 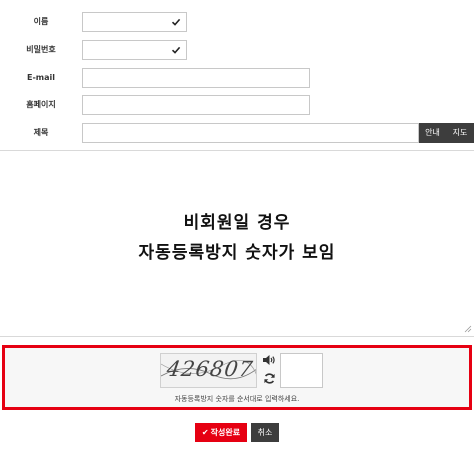 What do you see at coordinates (134, 51) in the screenshot?
I see `password-field` at bounding box center [134, 51].